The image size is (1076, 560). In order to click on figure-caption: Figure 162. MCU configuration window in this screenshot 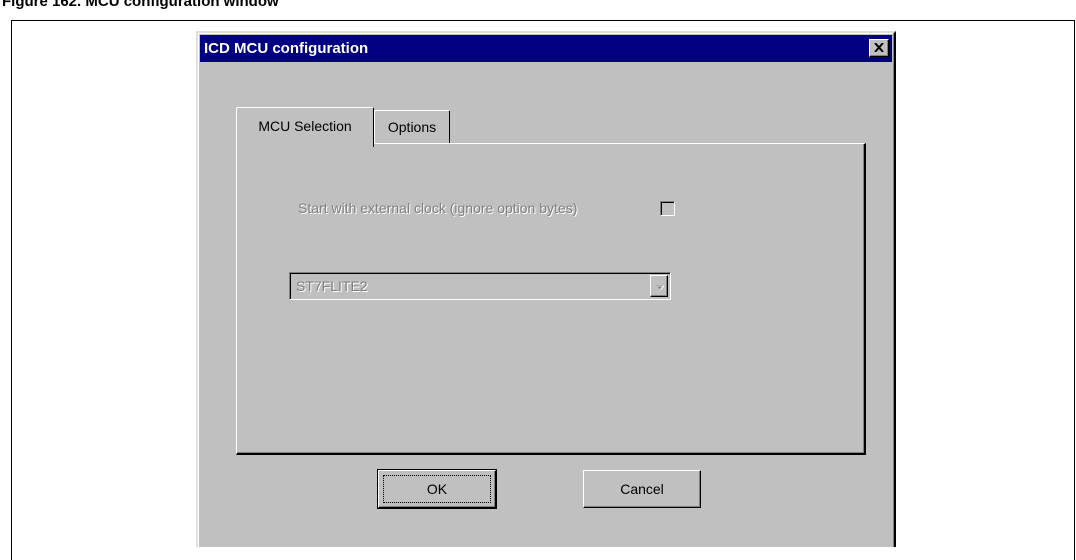, I will do `click(140, 5)`.